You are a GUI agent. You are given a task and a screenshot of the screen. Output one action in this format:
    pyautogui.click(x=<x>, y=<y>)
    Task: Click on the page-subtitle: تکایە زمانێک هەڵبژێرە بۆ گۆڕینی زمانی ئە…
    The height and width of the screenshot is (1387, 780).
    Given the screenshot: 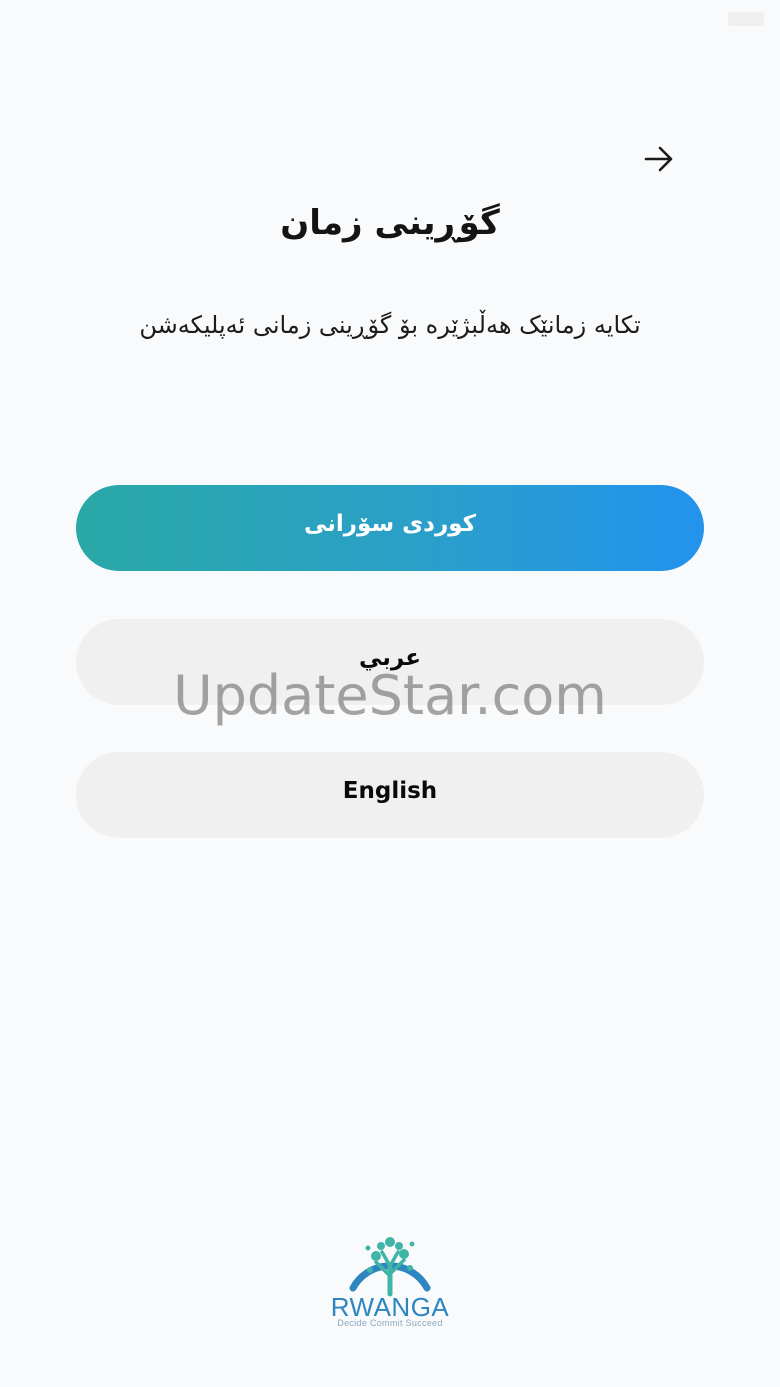 What is the action you would take?
    pyautogui.click(x=390, y=325)
    